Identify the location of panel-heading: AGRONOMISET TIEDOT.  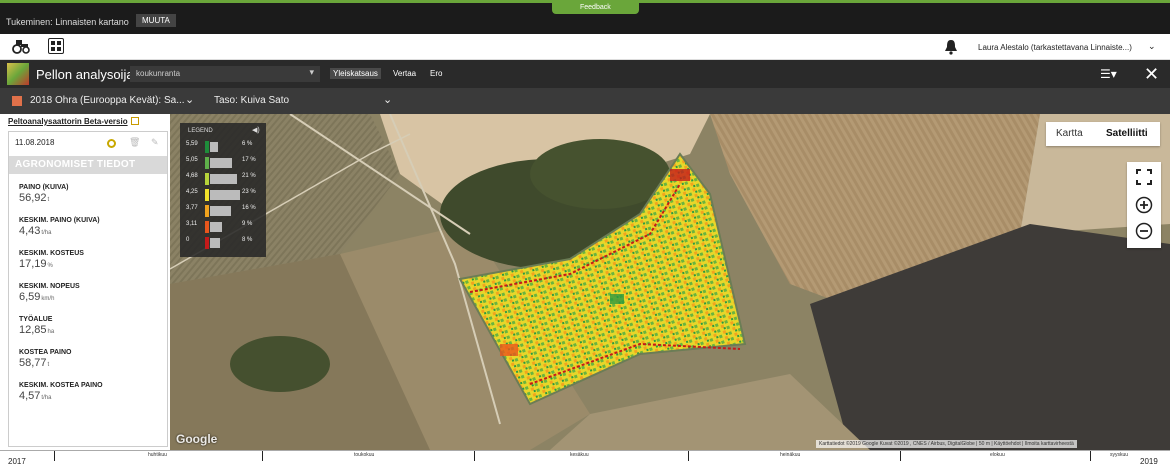
(88, 165).